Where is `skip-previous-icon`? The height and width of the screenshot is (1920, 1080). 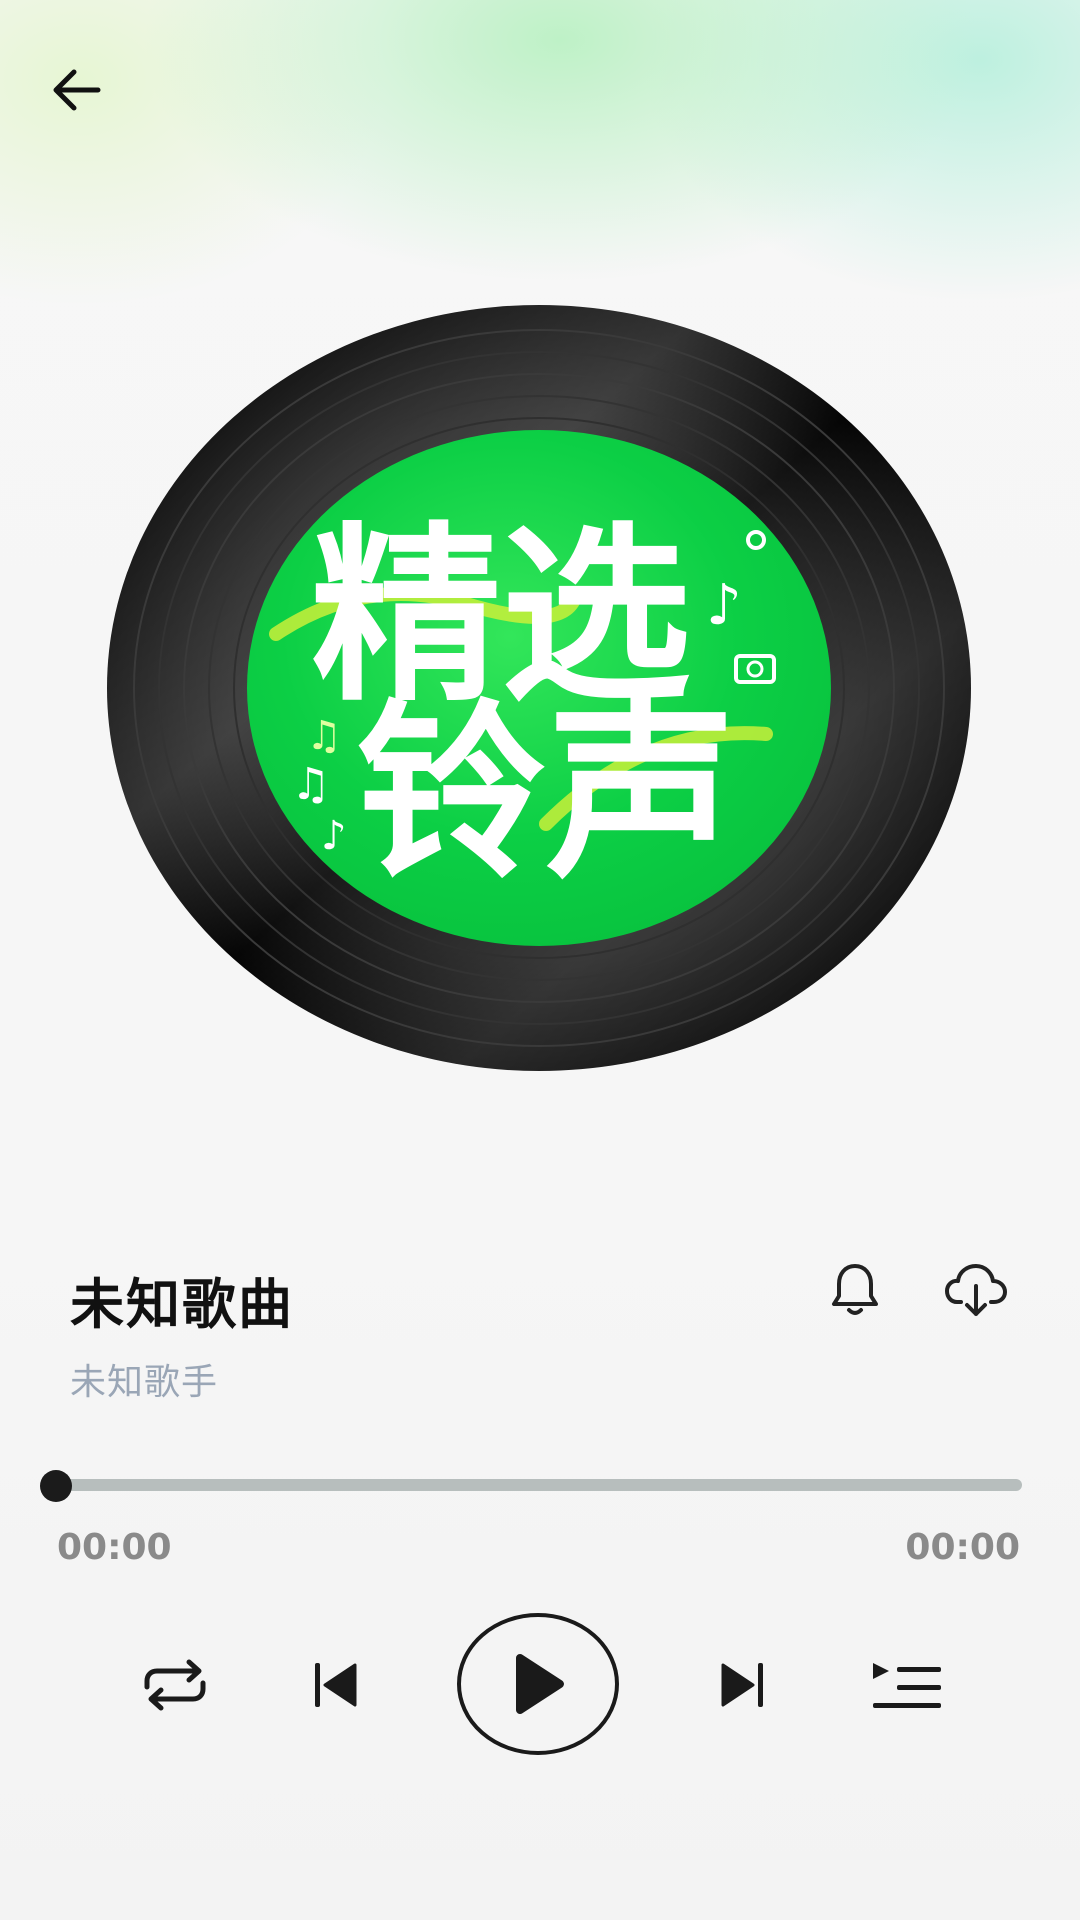
skip-previous-icon is located at coordinates (336, 1685).